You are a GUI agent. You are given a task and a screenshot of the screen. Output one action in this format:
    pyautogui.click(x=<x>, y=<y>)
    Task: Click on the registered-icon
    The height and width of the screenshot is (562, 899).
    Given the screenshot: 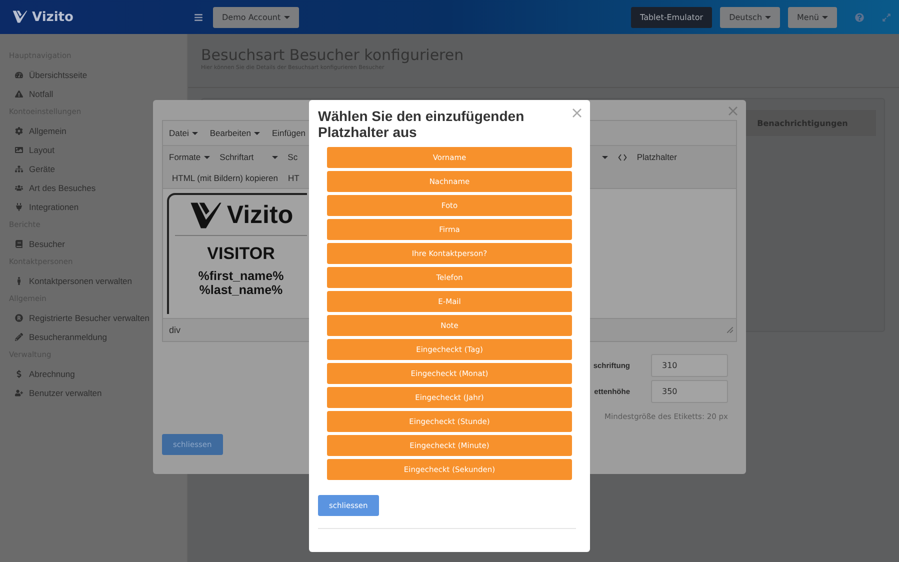 What is the action you would take?
    pyautogui.click(x=19, y=318)
    